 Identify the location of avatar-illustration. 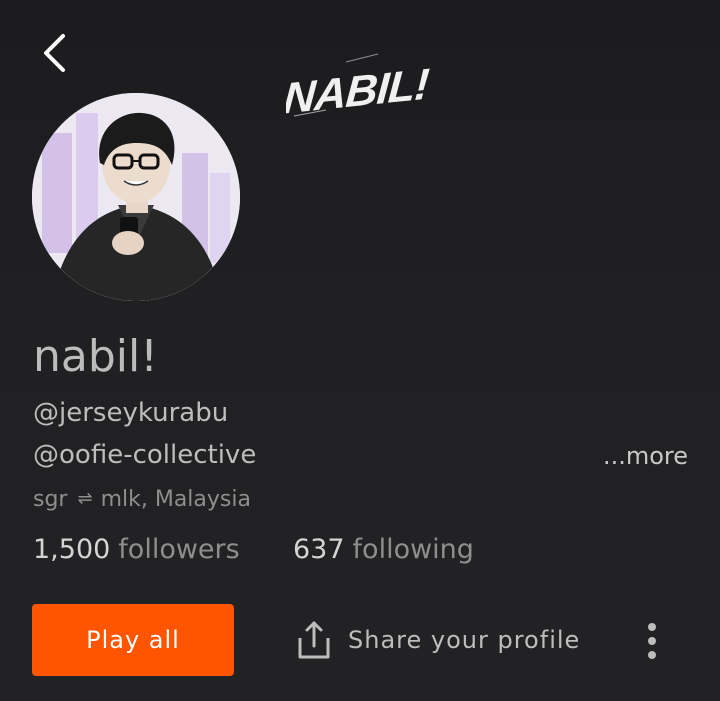
(136, 197).